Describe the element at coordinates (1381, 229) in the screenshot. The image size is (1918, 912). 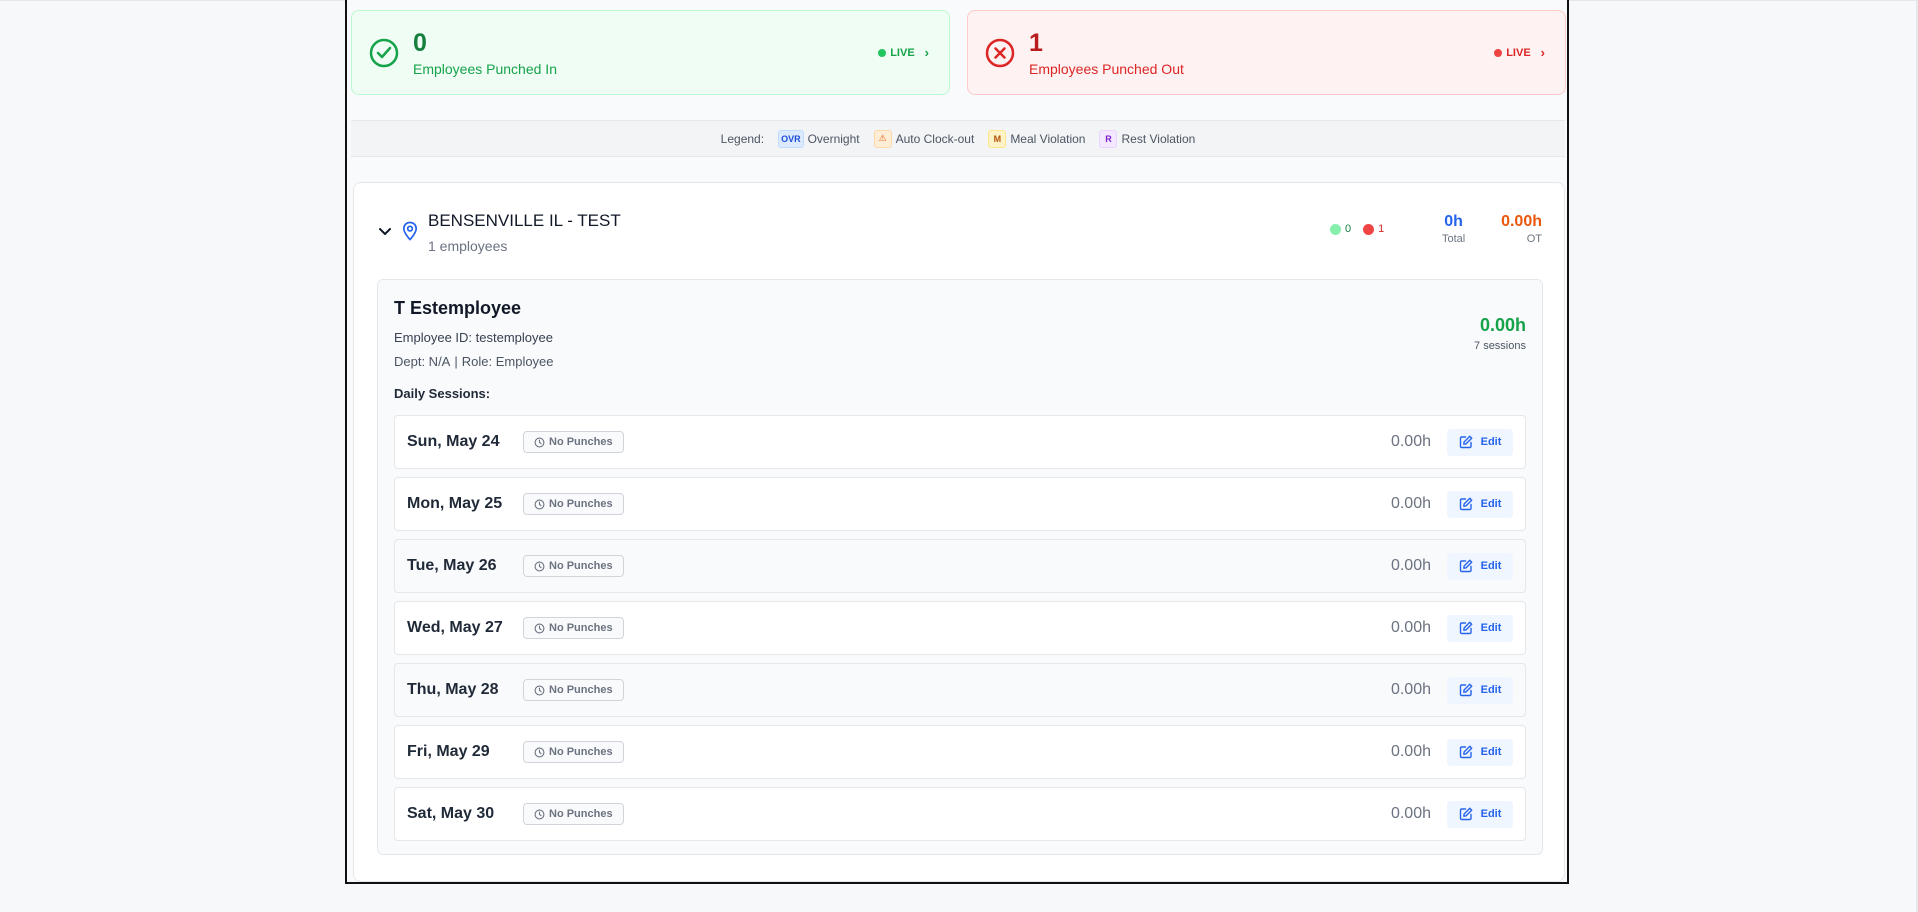
I see `location-out-count: 1` at that location.